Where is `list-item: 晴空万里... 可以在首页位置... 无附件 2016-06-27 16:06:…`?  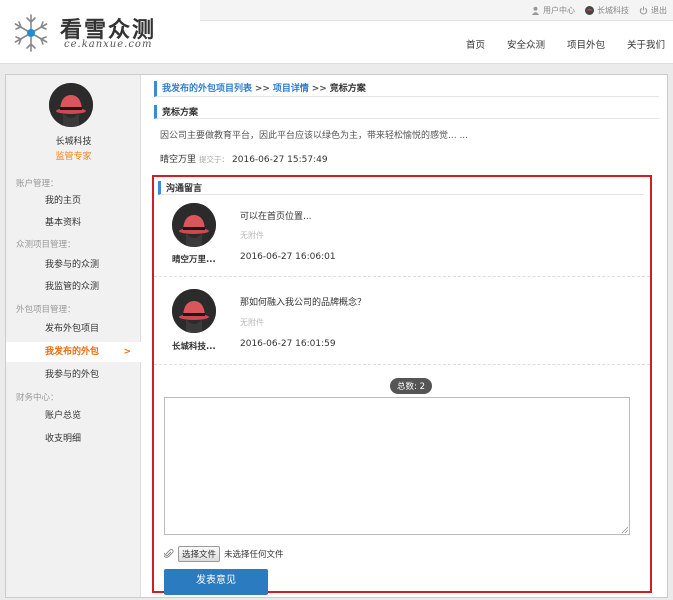
list-item: 晴空万里... 可以在首页位置... 无附件 2016-06-27 16:06:… is located at coordinates (402, 238).